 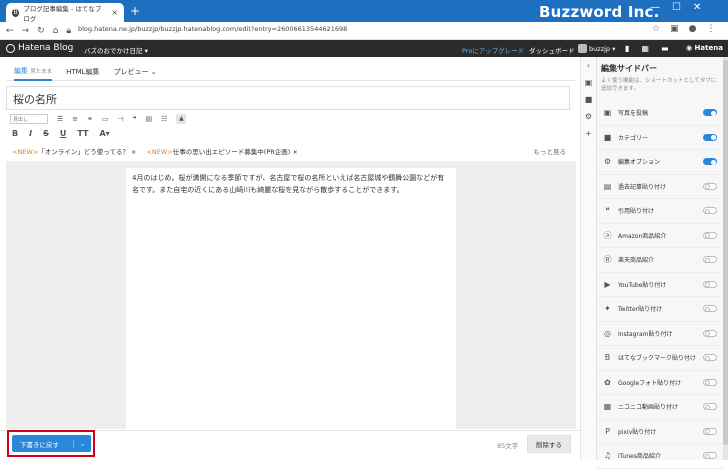 What do you see at coordinates (30, 133) in the screenshot?
I see `italic-icon: I` at bounding box center [30, 133].